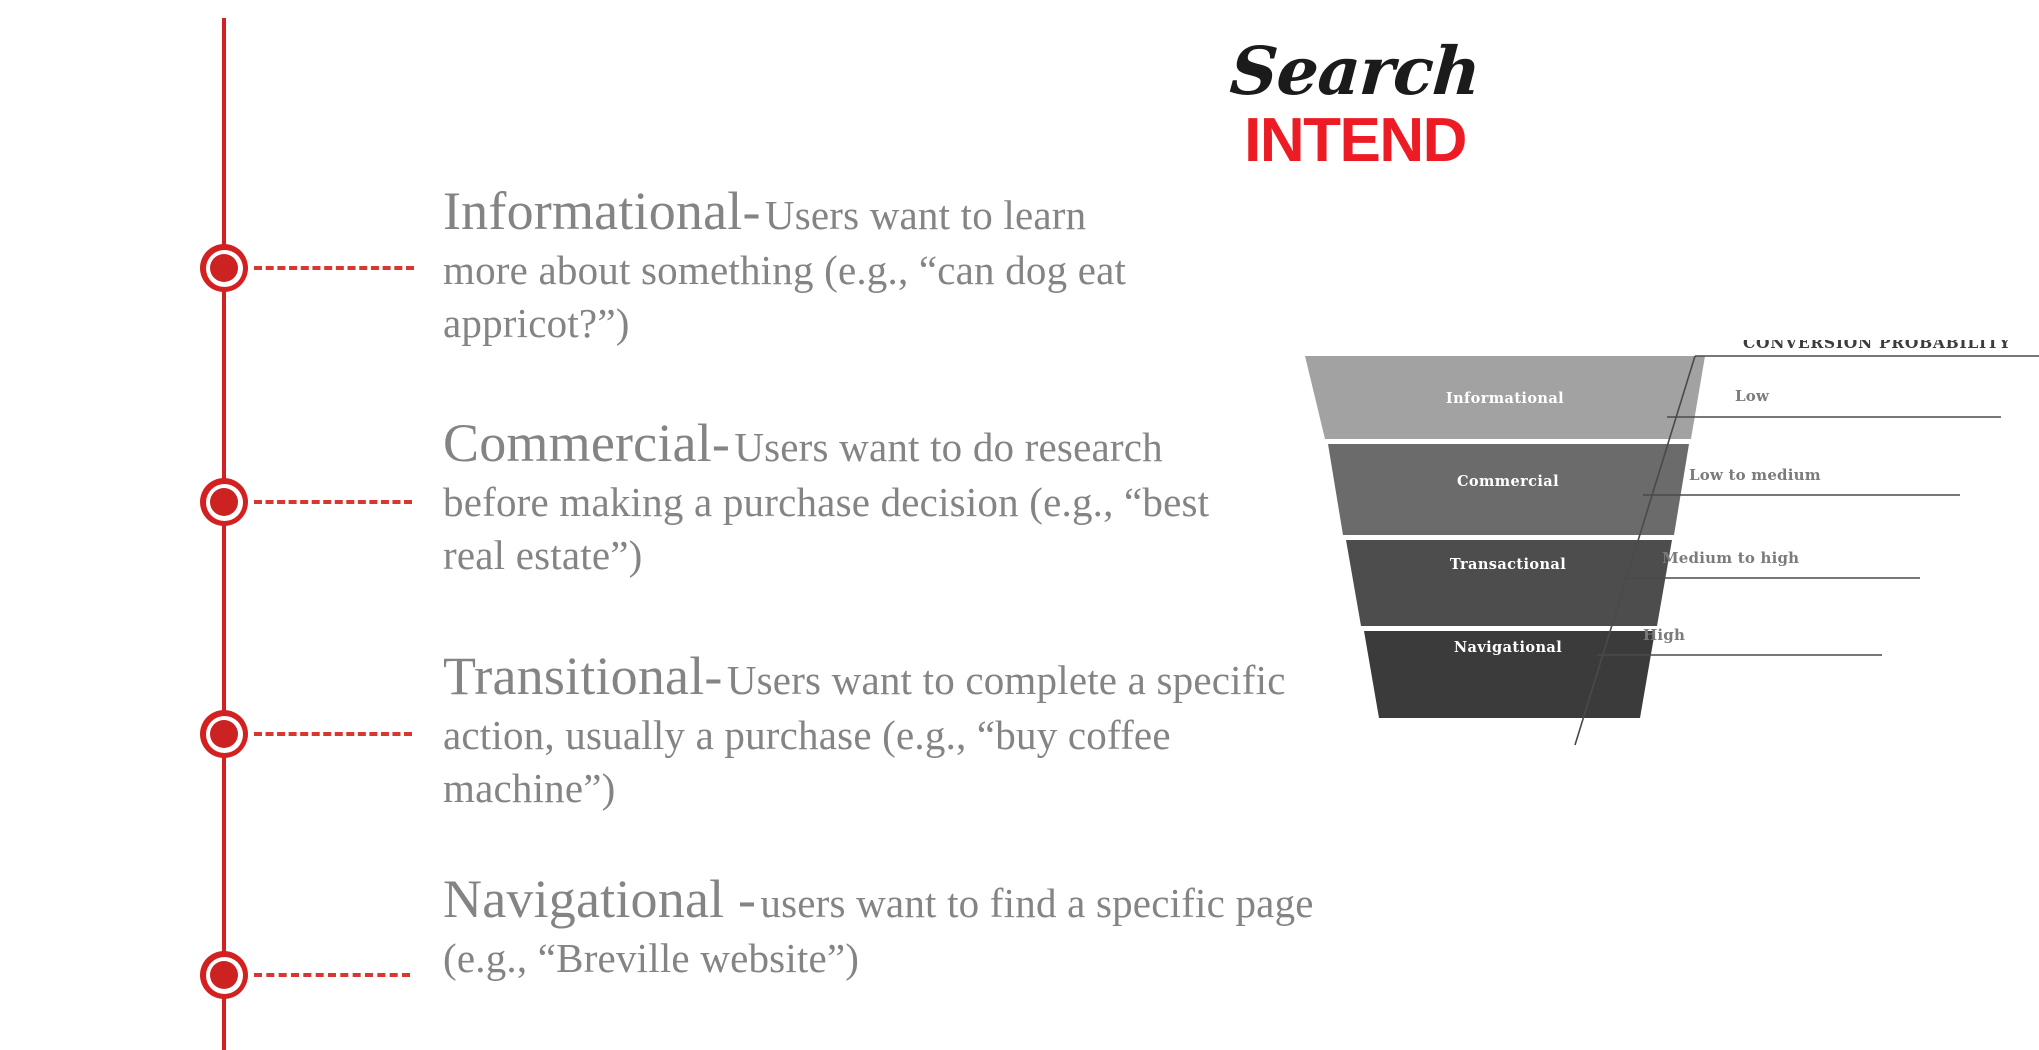 The height and width of the screenshot is (1050, 2039). What do you see at coordinates (602, 211) in the screenshot?
I see `intent-term: Informational-` at bounding box center [602, 211].